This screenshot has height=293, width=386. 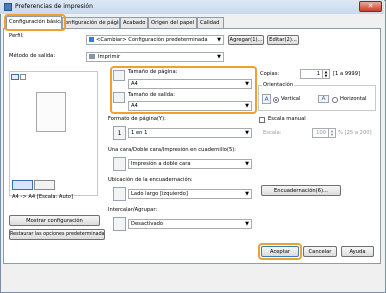 What do you see at coordinates (321, 133) in the screenshot?
I see `scale-value: 100` at bounding box center [321, 133].